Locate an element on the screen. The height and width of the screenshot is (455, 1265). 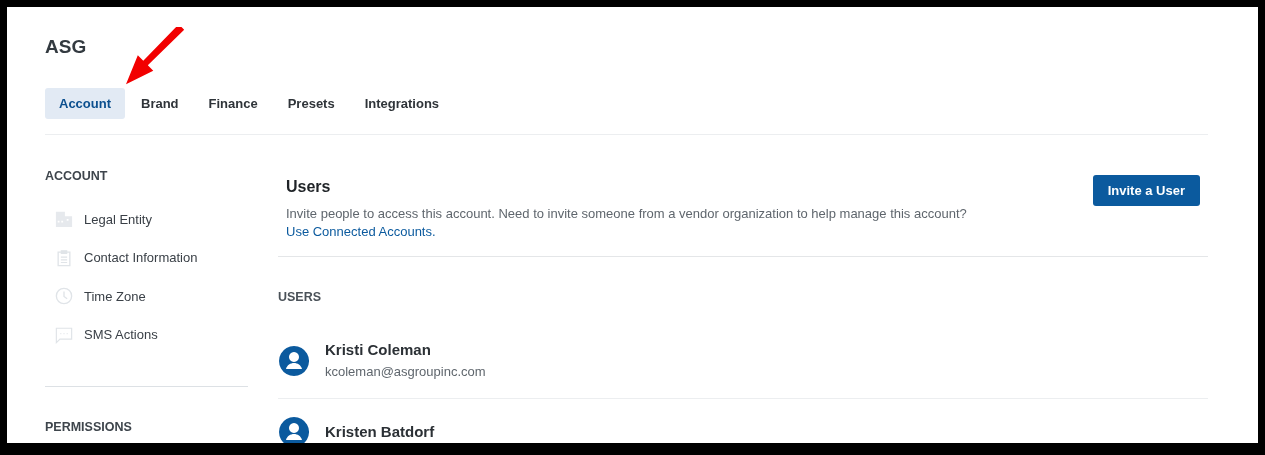
clipboard-icon is located at coordinates (64, 257).